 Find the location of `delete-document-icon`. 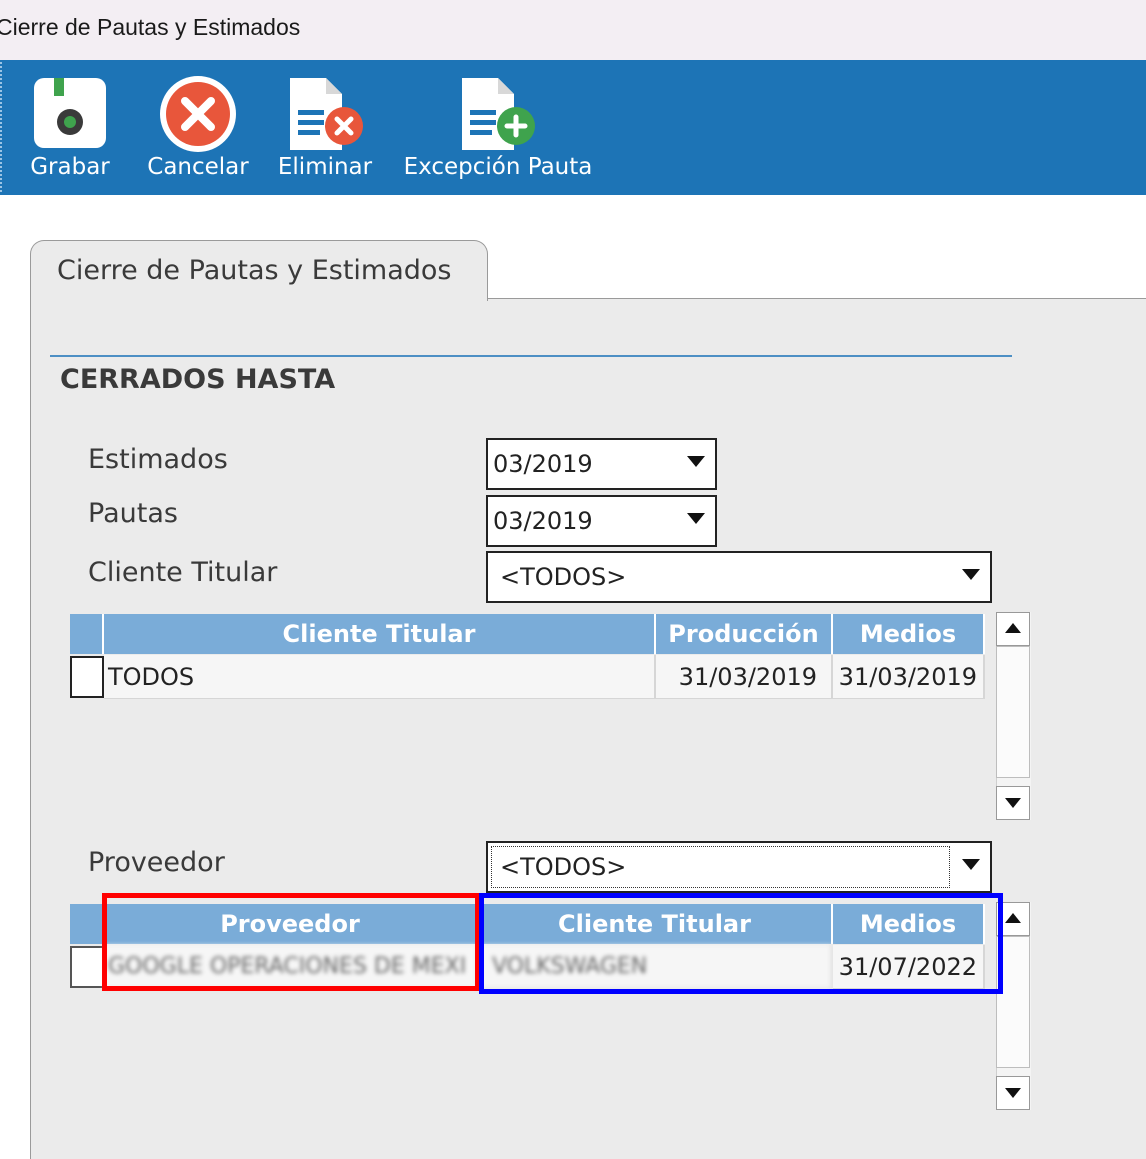

delete-document-icon is located at coordinates (326, 117).